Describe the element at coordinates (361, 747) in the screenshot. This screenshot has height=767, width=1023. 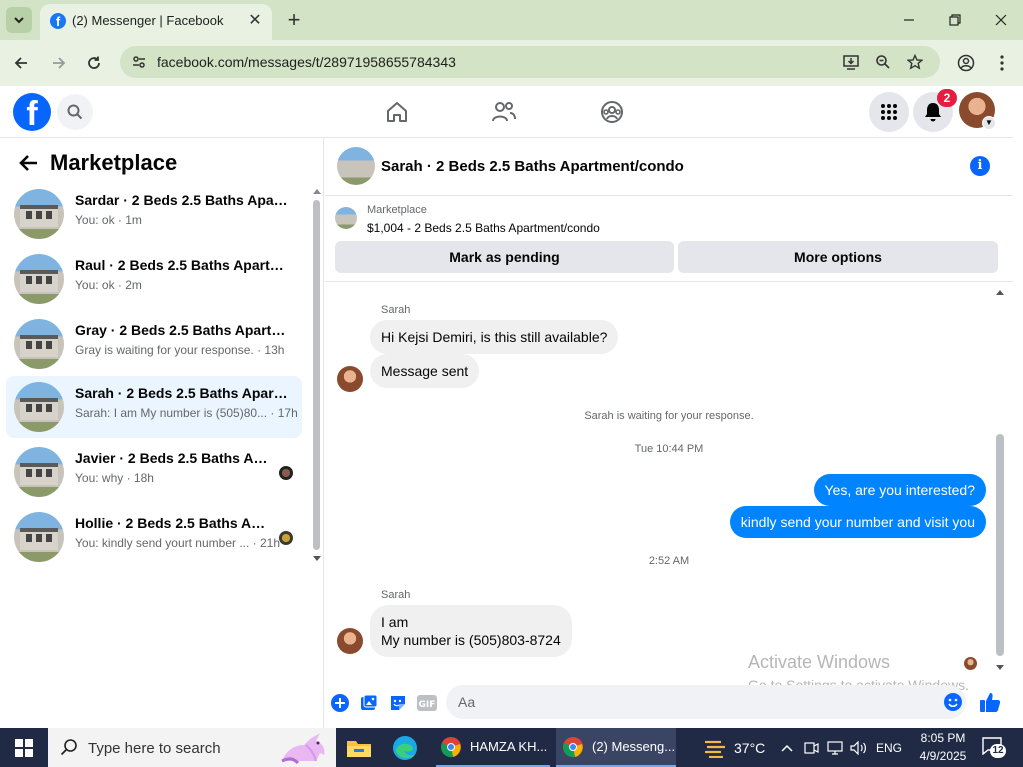
I see `taskbar-file-explorer` at that location.